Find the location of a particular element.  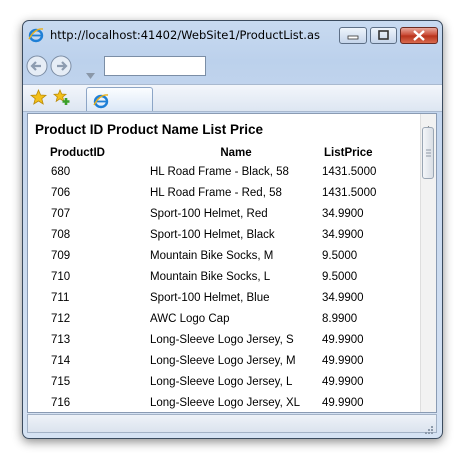

cell-productid: 713 is located at coordinates (61, 339).